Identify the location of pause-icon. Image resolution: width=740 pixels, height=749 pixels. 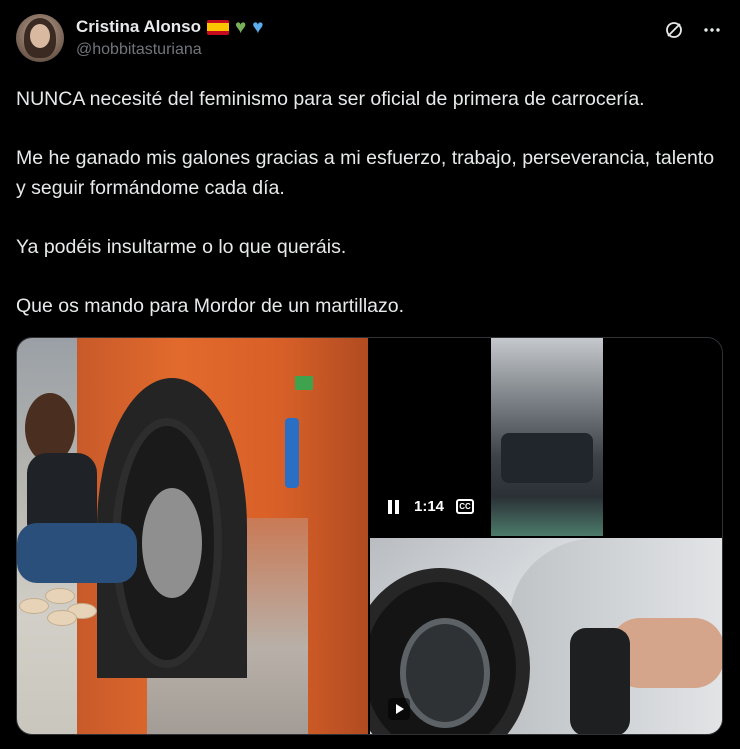
(395, 506).